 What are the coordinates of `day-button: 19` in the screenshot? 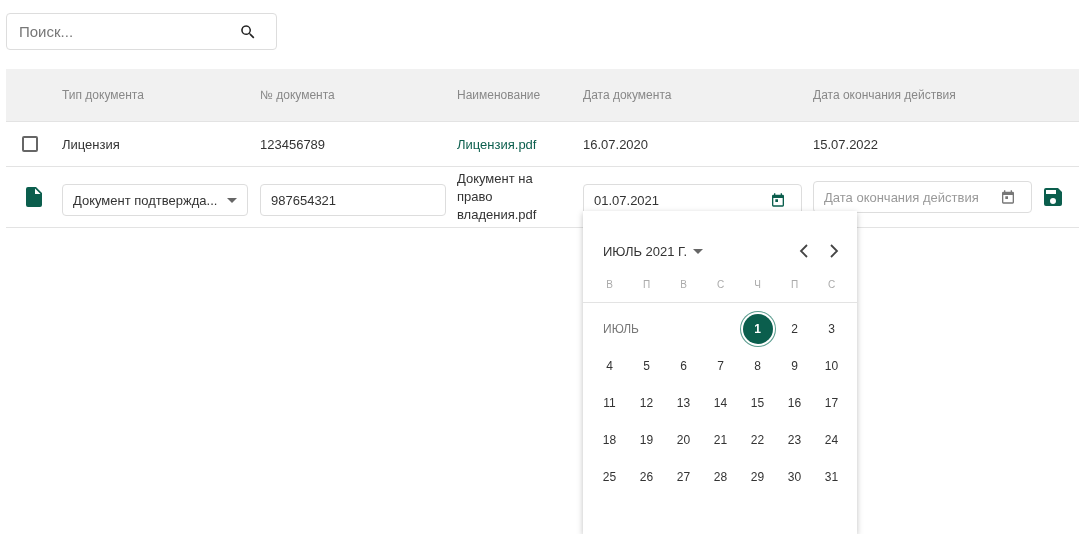 It's located at (646, 439).